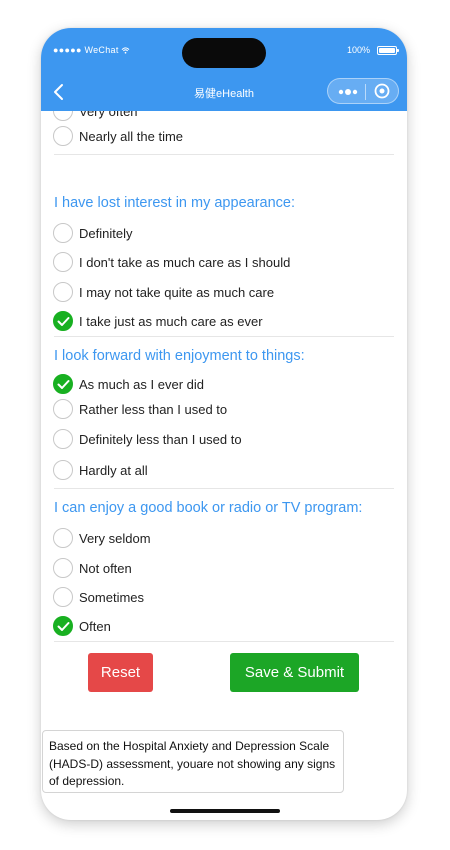 This screenshot has height=850, width=450. I want to click on more-icon, so click(348, 92).